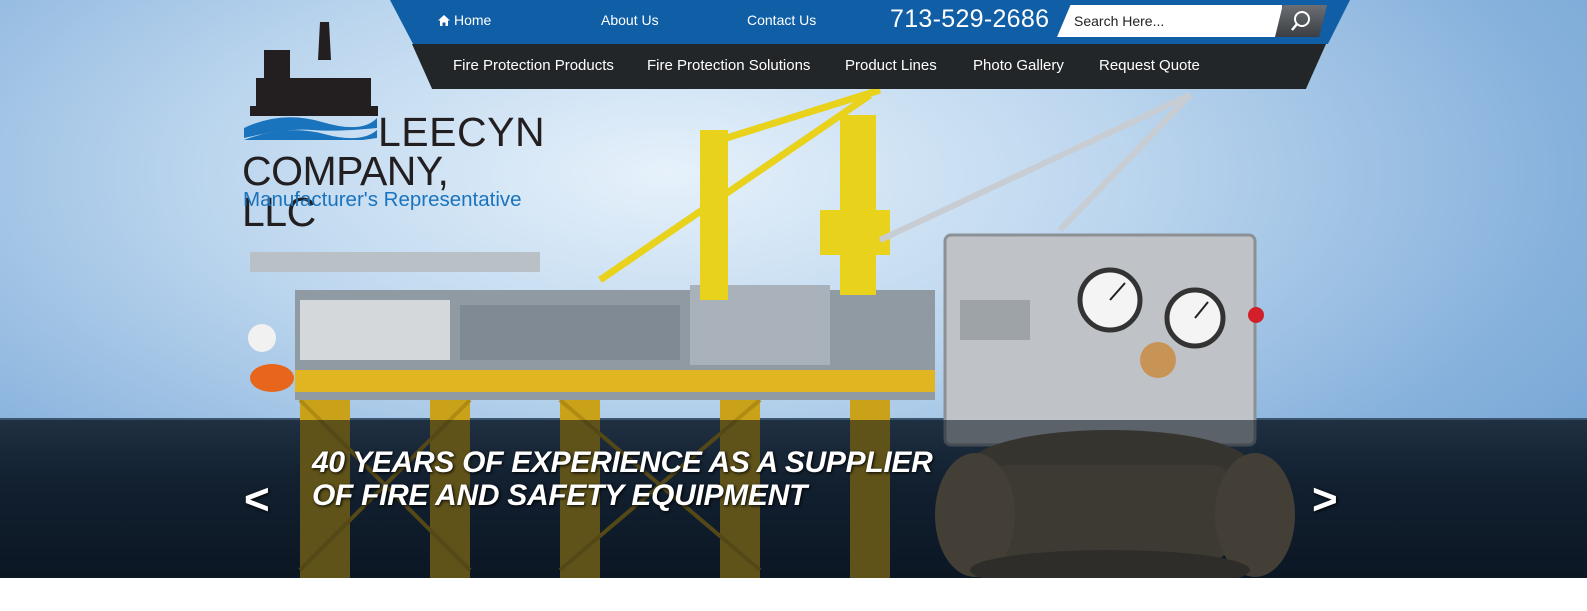 The image size is (1587, 611). What do you see at coordinates (462, 132) in the screenshot?
I see `logo-text-leecyn: LEECYN` at bounding box center [462, 132].